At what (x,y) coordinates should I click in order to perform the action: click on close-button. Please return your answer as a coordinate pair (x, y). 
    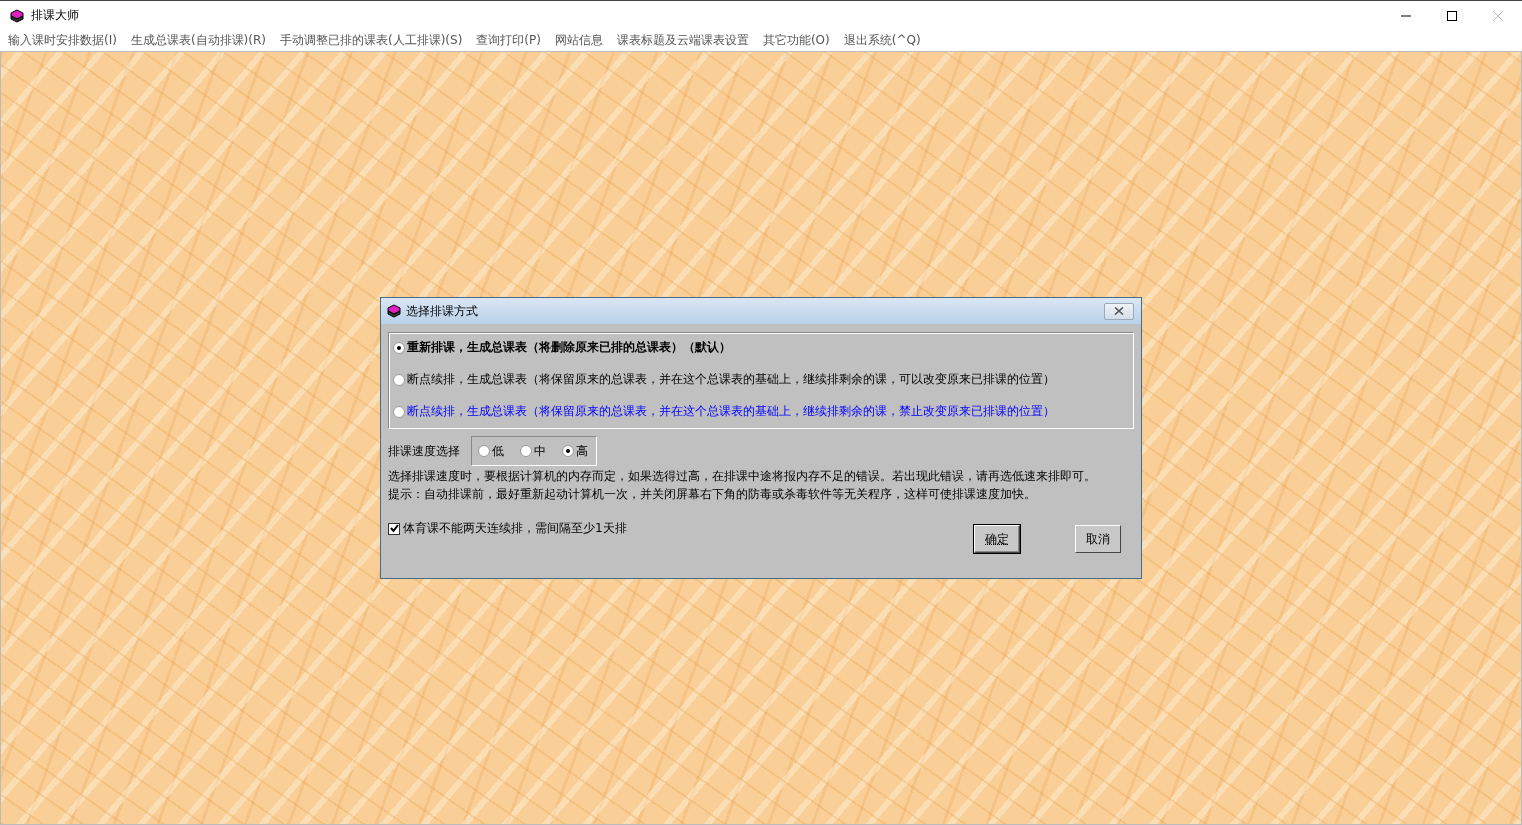
    Looking at the image, I should click on (1119, 311).